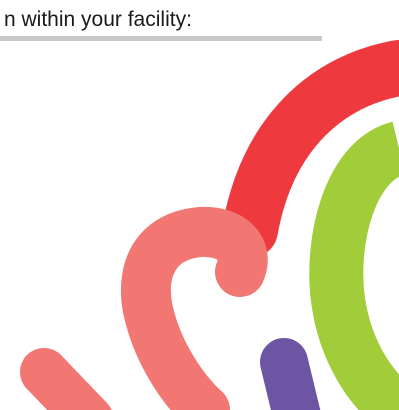 This screenshot has width=399, height=410. I want to click on pink-stroke-lower-shape, so click(66, 379).